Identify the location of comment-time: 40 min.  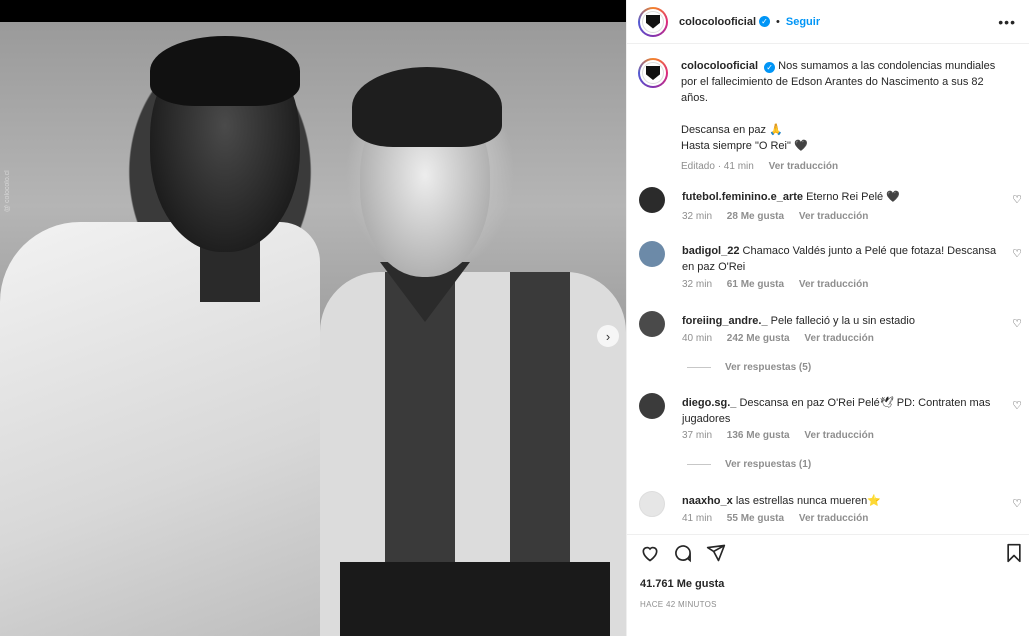
(697, 338).